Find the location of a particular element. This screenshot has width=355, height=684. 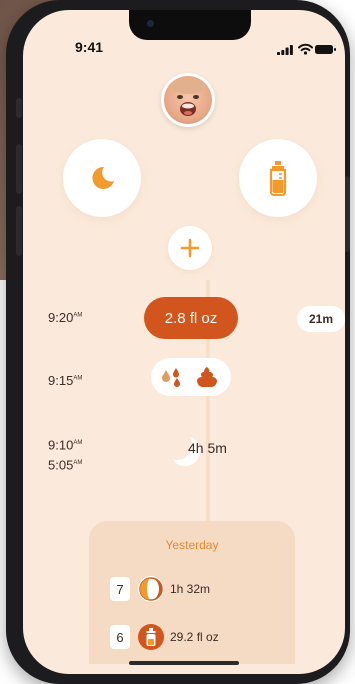

feed-duration-badge: 21m is located at coordinates (321, 319).